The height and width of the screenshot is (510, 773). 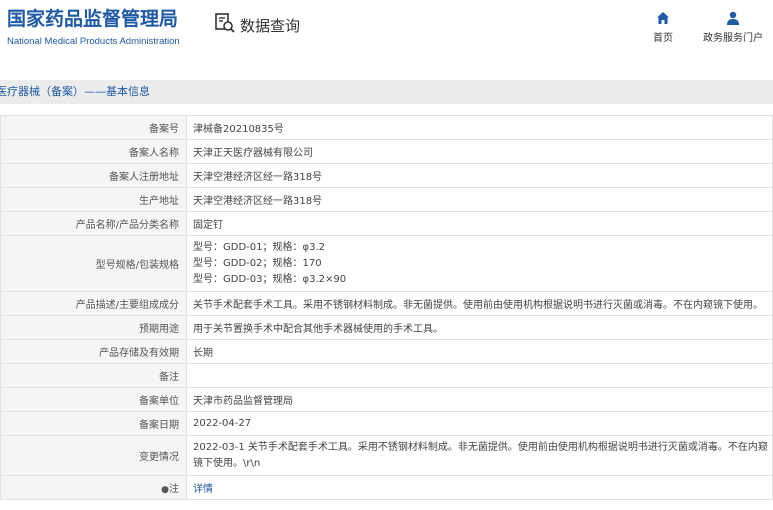 What do you see at coordinates (479, 223) in the screenshot?
I see `product-name-value: 固定钉` at bounding box center [479, 223].